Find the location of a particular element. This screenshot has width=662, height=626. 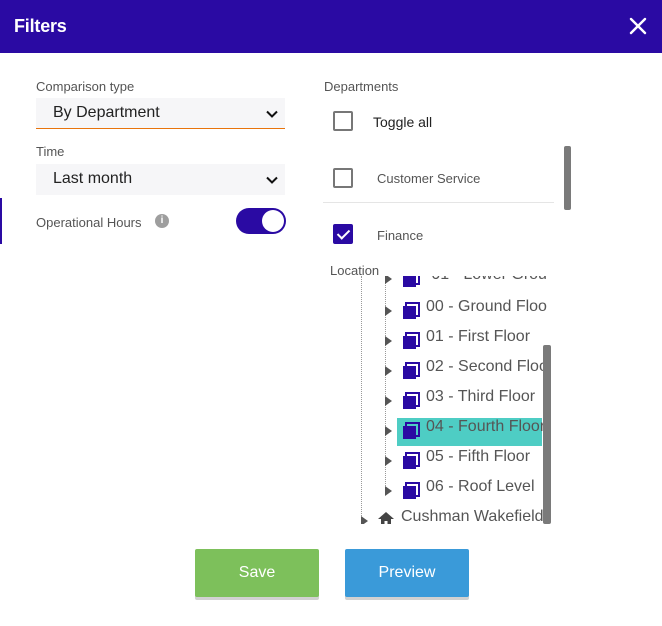

location-scrollbar is located at coordinates (547, 434).